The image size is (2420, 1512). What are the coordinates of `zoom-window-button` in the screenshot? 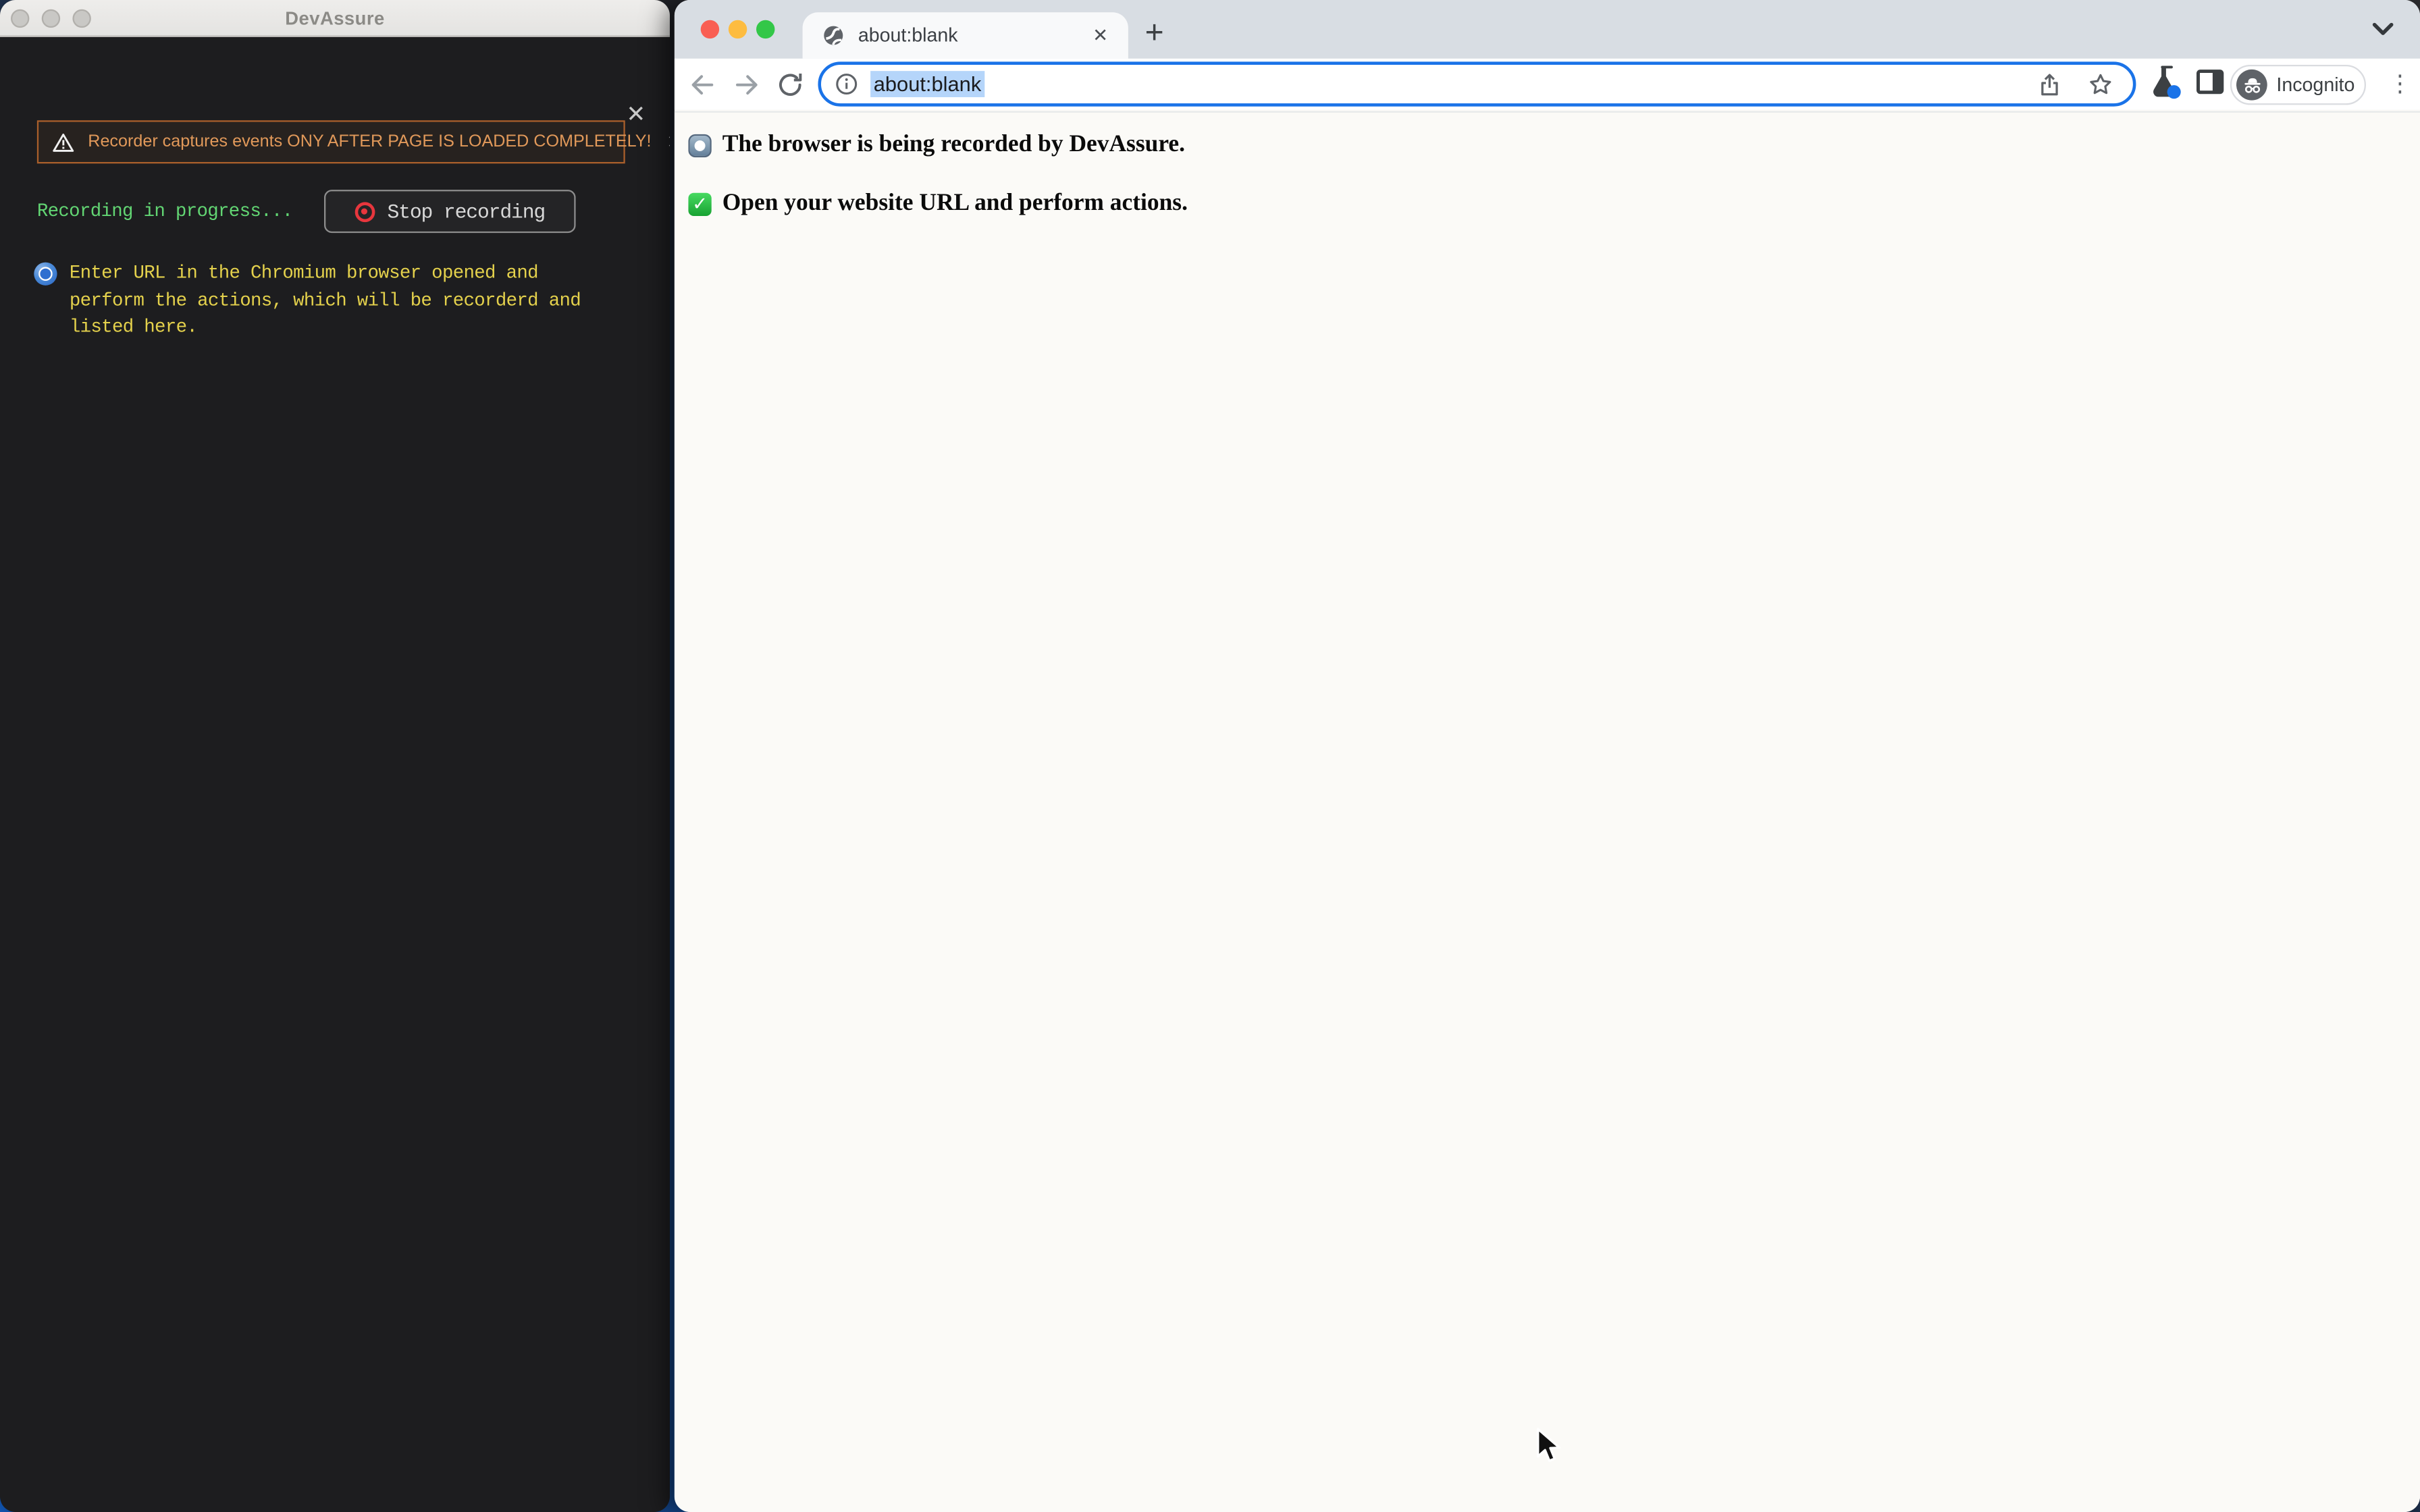 It's located at (765, 29).